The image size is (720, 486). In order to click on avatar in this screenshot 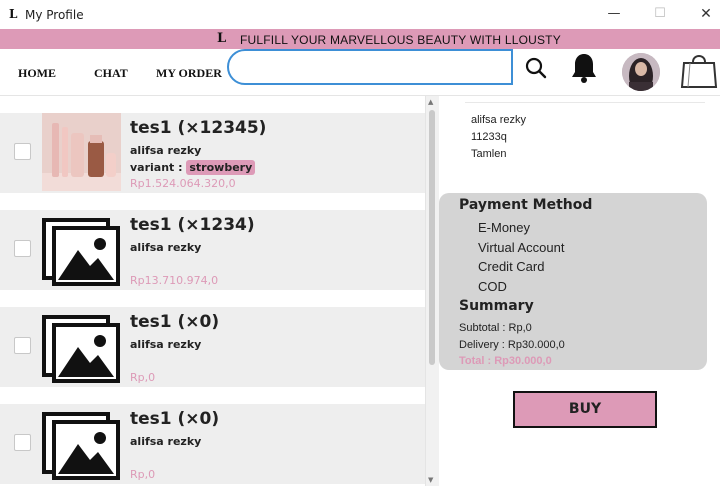, I will do `click(641, 72)`.